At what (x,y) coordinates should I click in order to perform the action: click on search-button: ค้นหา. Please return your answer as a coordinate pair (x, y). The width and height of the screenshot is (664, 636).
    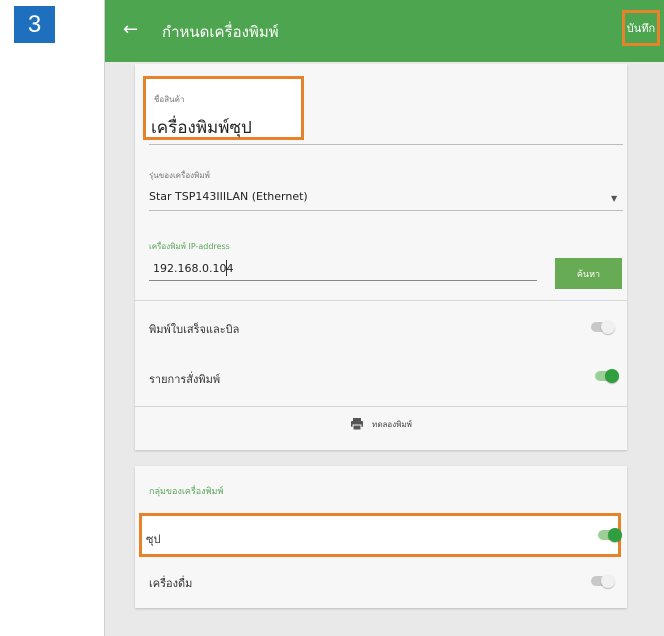
    Looking at the image, I should click on (588, 273).